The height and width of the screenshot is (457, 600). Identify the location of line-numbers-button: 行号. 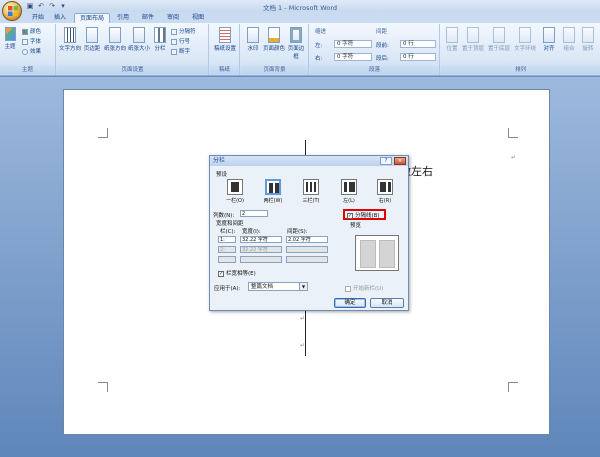
(180, 41).